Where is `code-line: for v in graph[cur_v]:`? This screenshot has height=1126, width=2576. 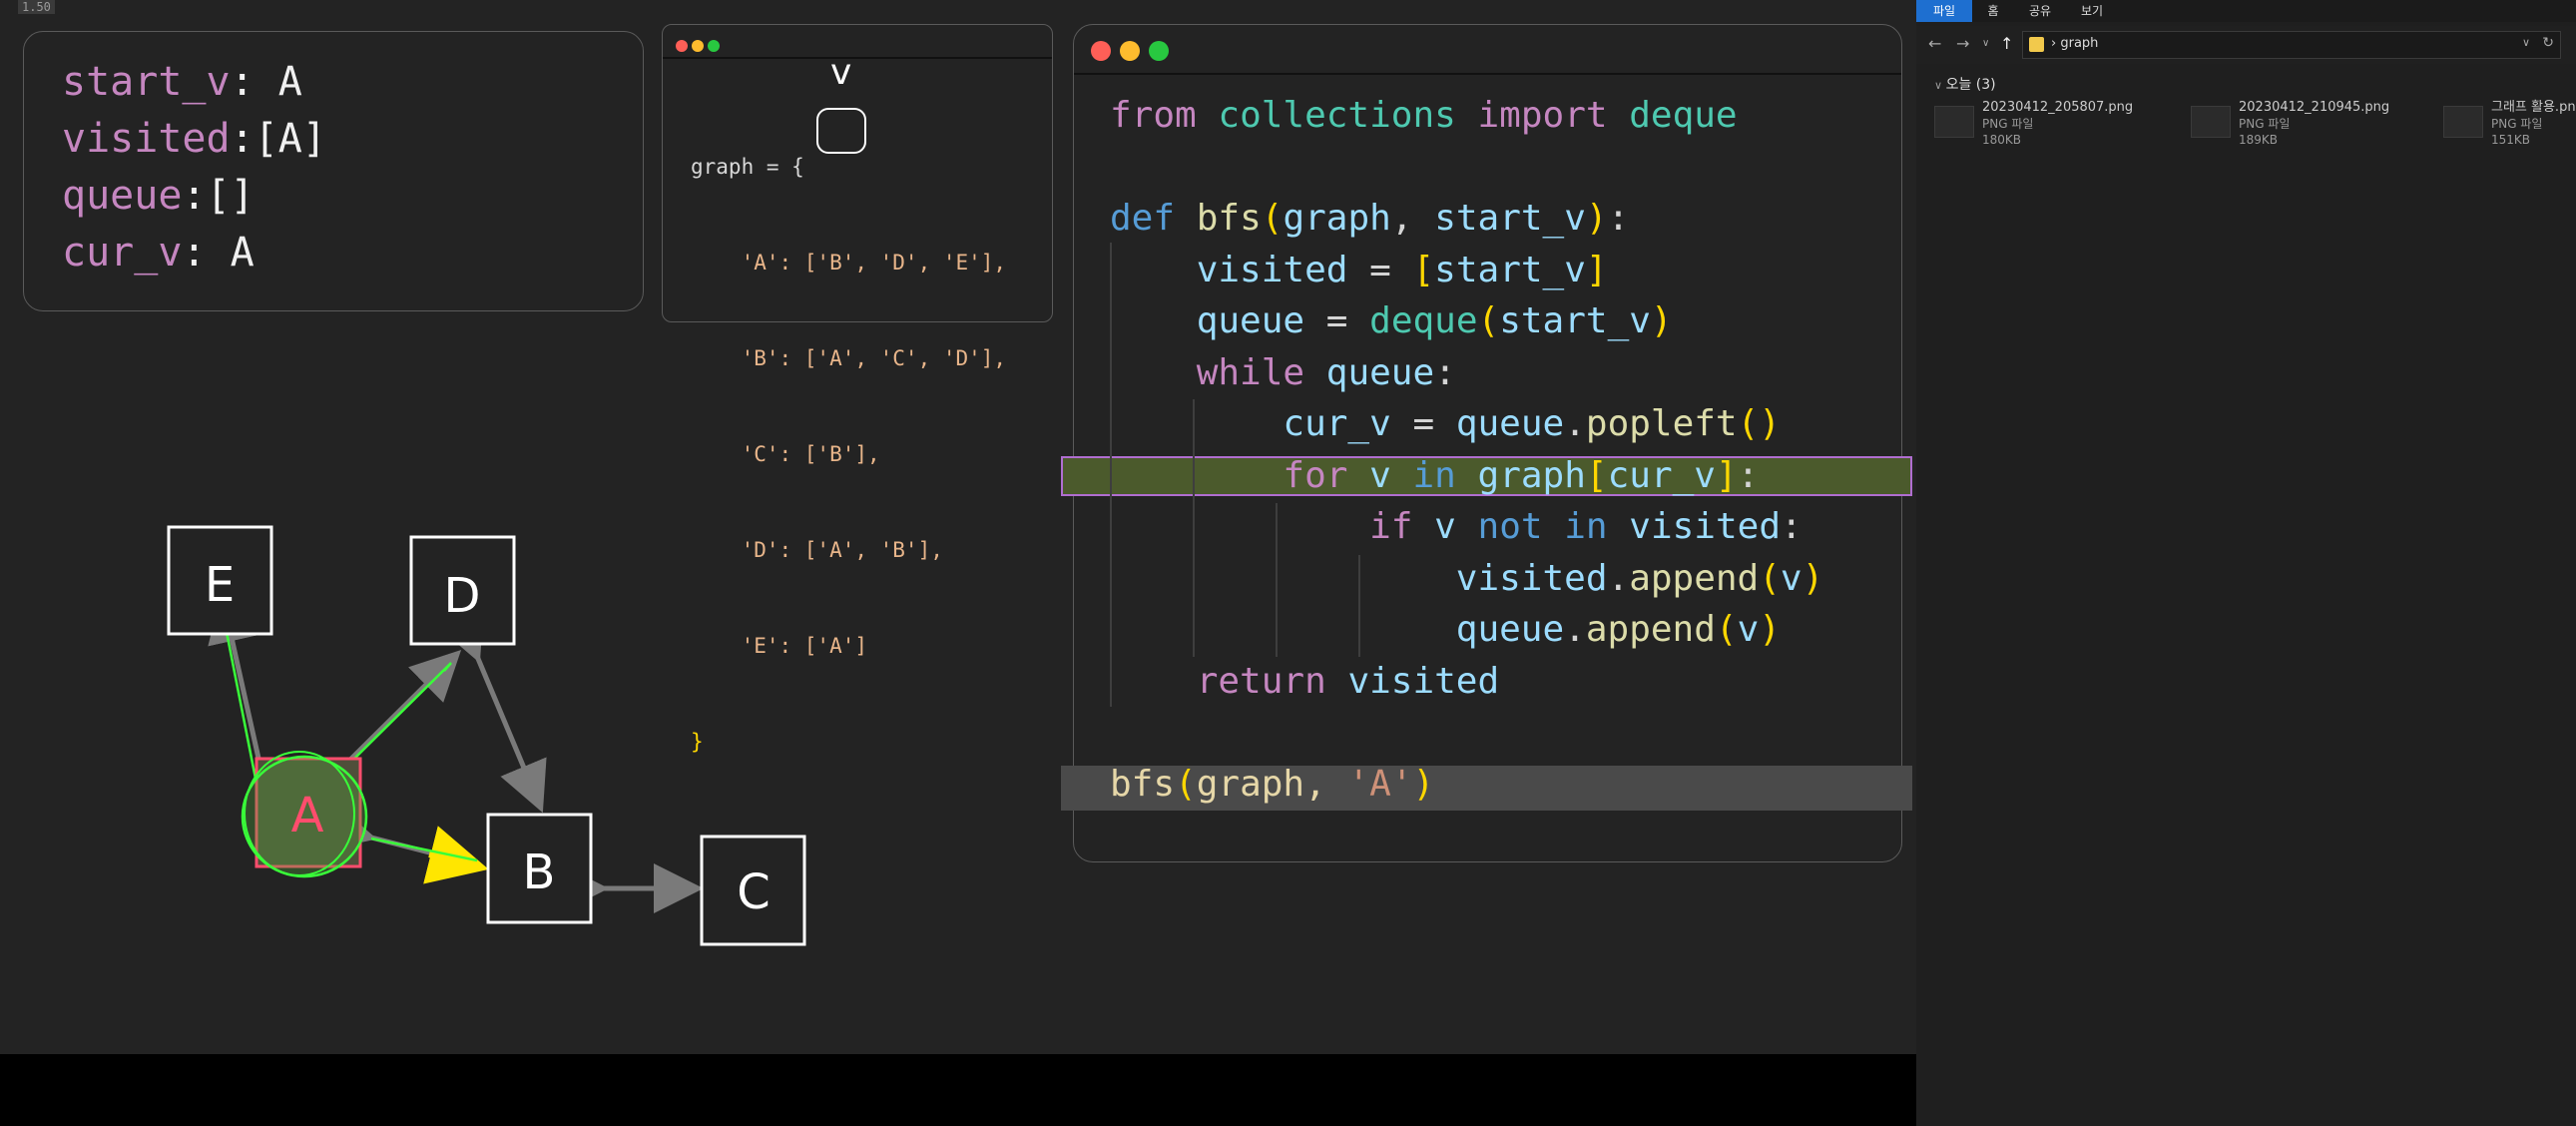
code-line: for v in graph[cur_v]: is located at coordinates (1522, 475).